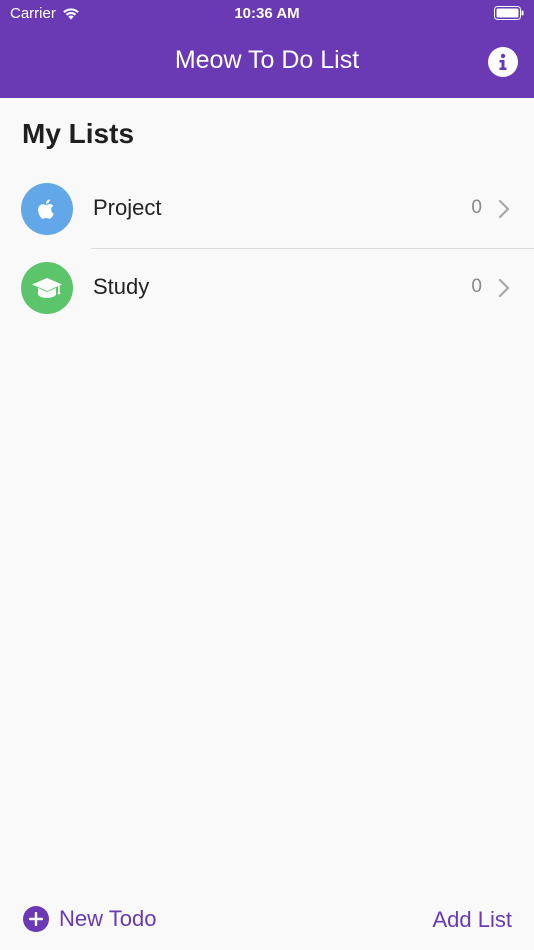  Describe the element at coordinates (108, 918) in the screenshot. I see `new-todo-label: New Todo` at that location.